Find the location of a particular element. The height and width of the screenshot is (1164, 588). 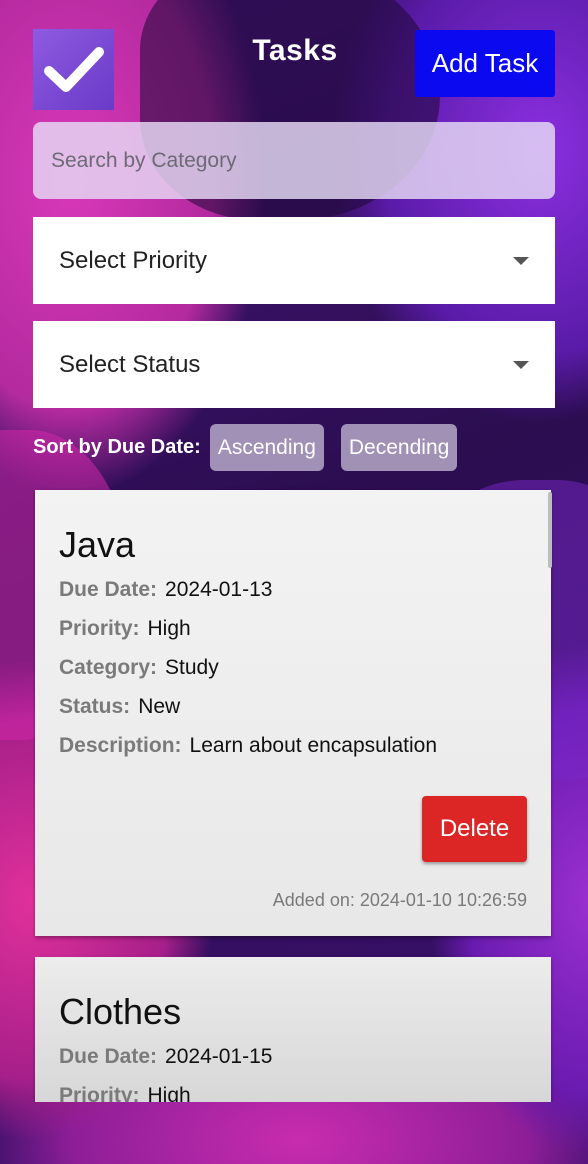

field-value: 2024-01-13 is located at coordinates (219, 589).